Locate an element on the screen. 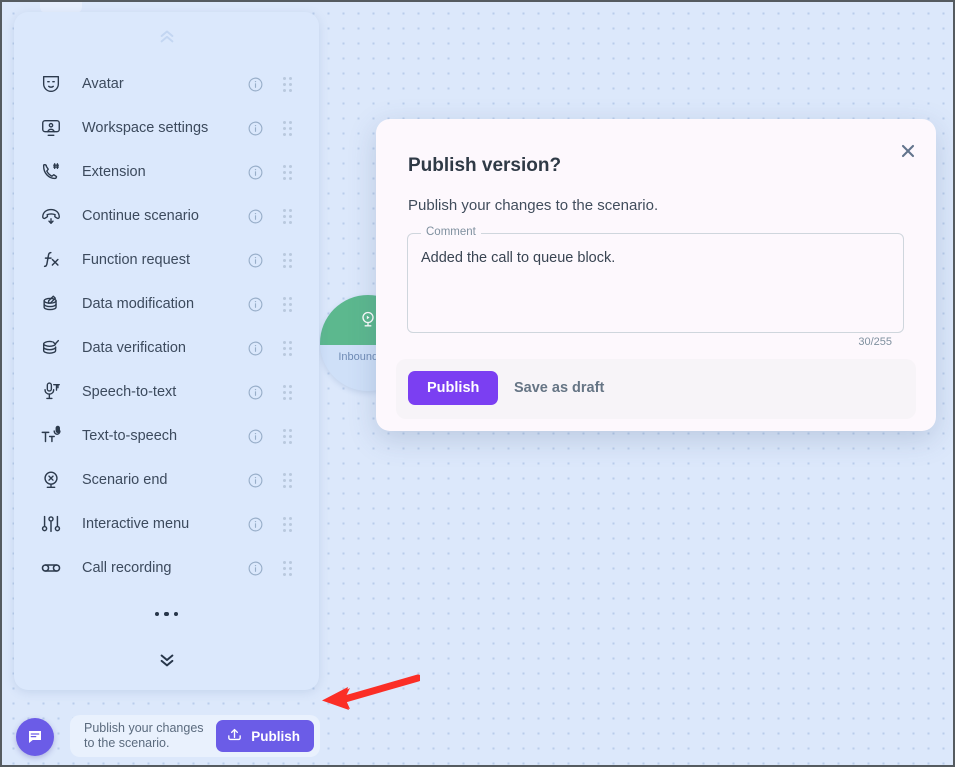  character-counter: 30/255 is located at coordinates (875, 342).